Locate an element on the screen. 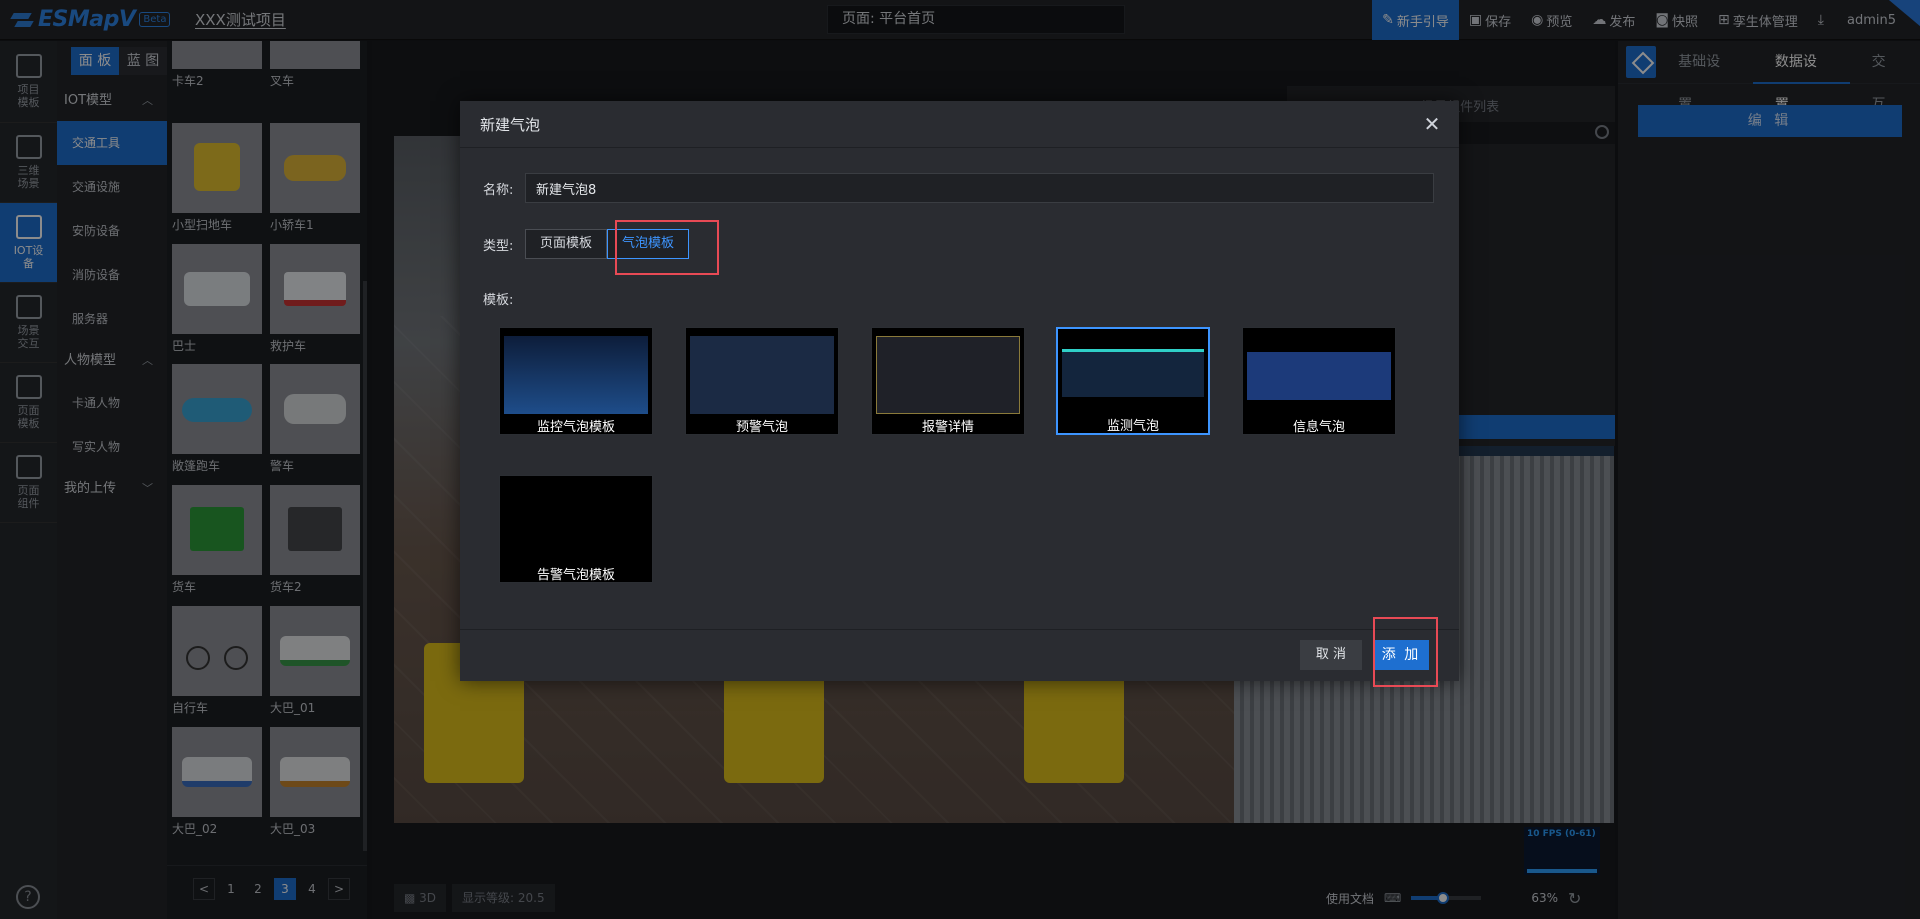 This screenshot has height=919, width=1920. type-option-page-template: 页面模板 is located at coordinates (566, 244).